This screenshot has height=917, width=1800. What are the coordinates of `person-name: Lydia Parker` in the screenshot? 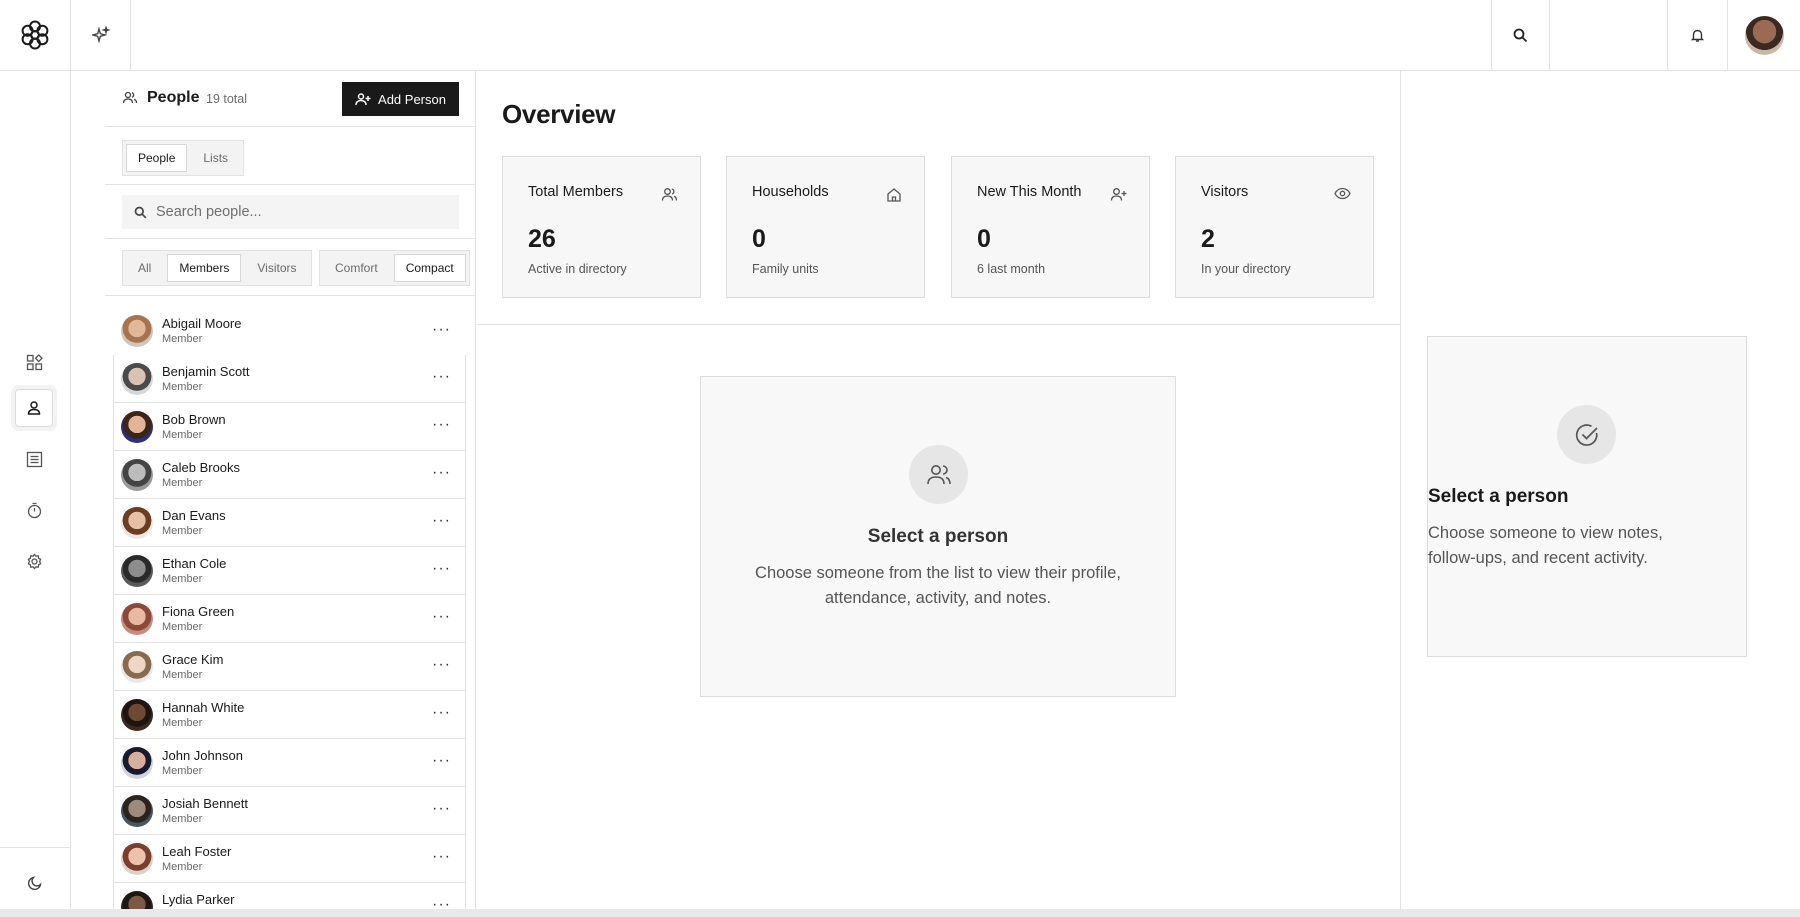 It's located at (198, 899).